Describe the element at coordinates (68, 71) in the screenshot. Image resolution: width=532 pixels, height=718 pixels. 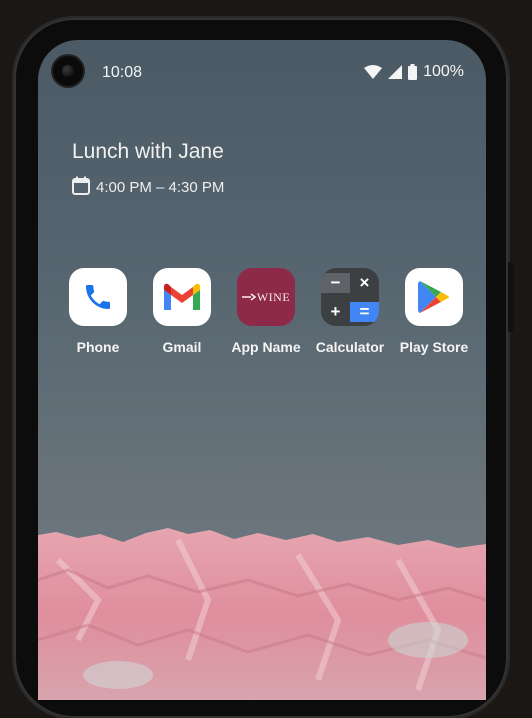
I see `front-camera` at that location.